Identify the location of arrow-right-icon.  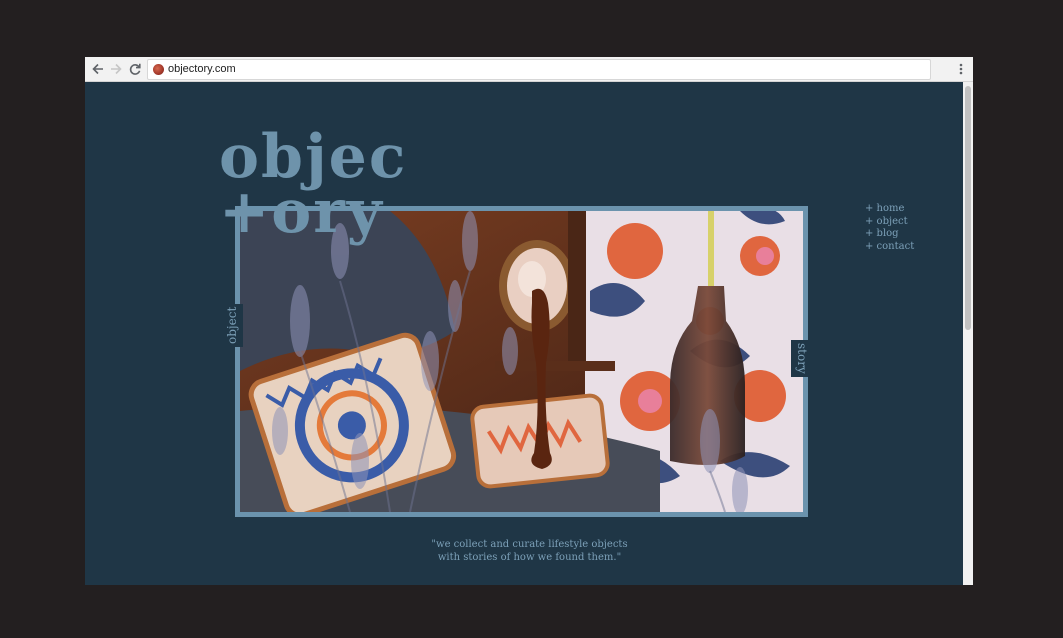
(116, 69).